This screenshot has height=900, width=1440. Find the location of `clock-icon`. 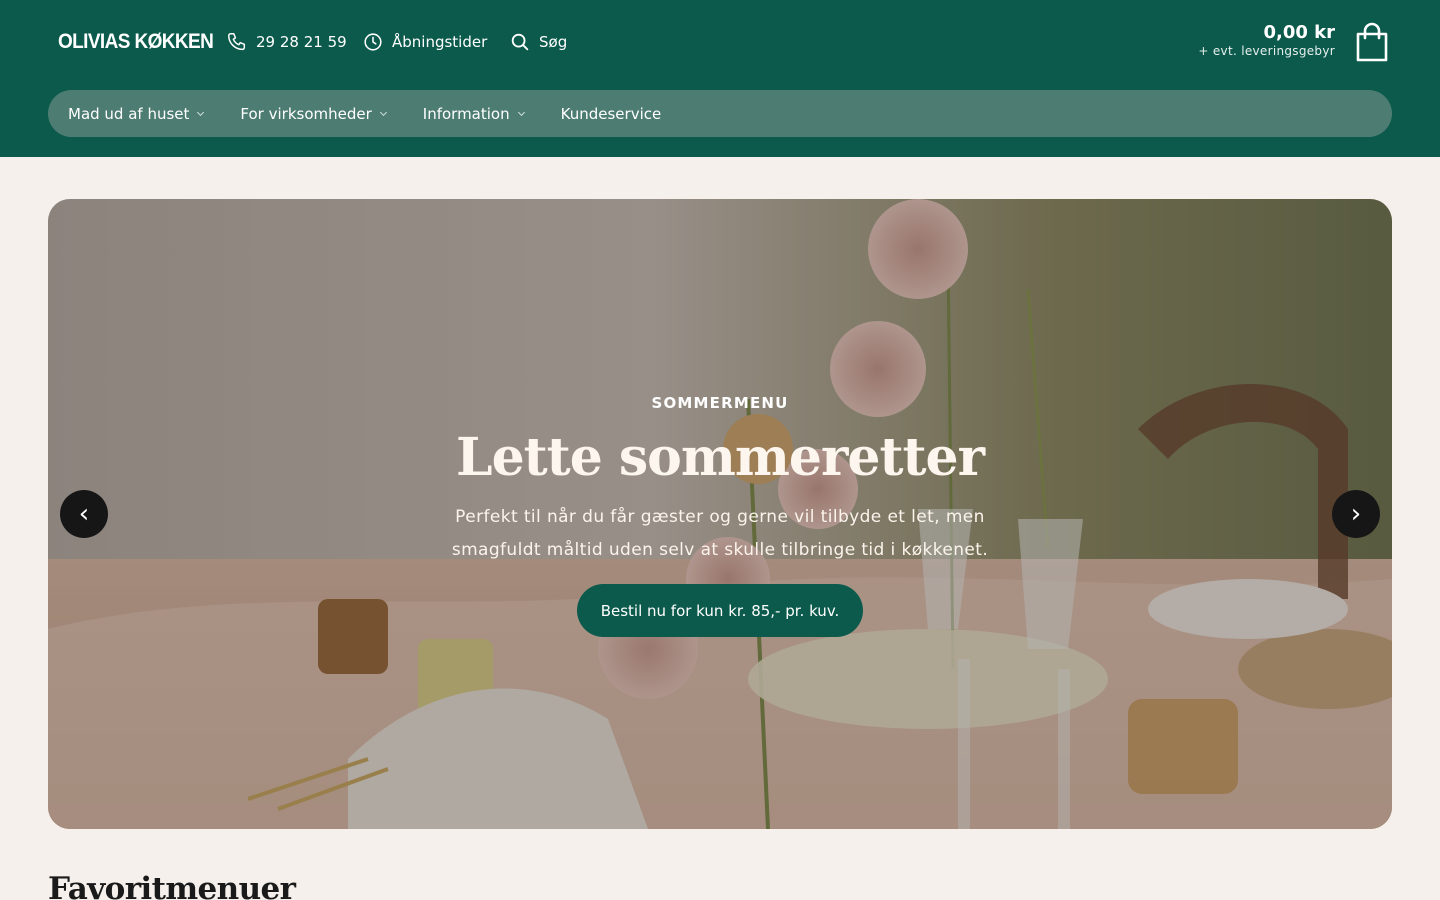

clock-icon is located at coordinates (373, 42).